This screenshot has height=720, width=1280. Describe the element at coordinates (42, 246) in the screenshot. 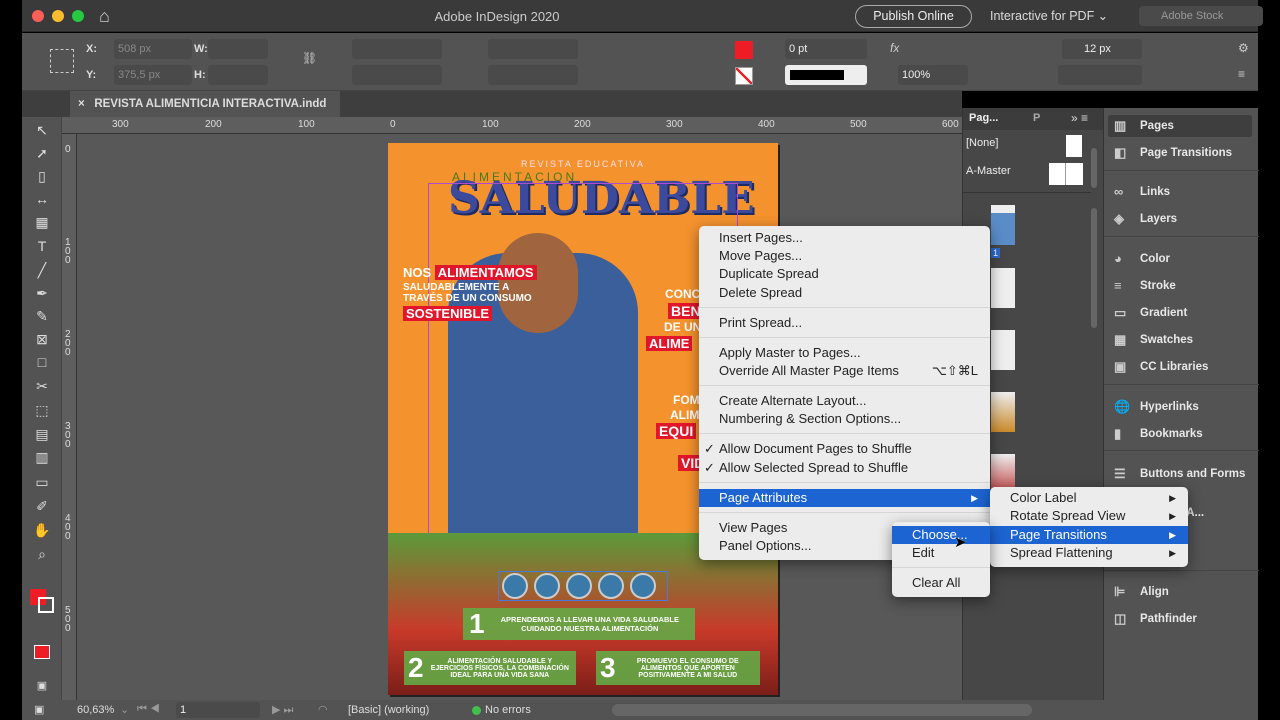

I see `type-tool-icon: T` at that location.